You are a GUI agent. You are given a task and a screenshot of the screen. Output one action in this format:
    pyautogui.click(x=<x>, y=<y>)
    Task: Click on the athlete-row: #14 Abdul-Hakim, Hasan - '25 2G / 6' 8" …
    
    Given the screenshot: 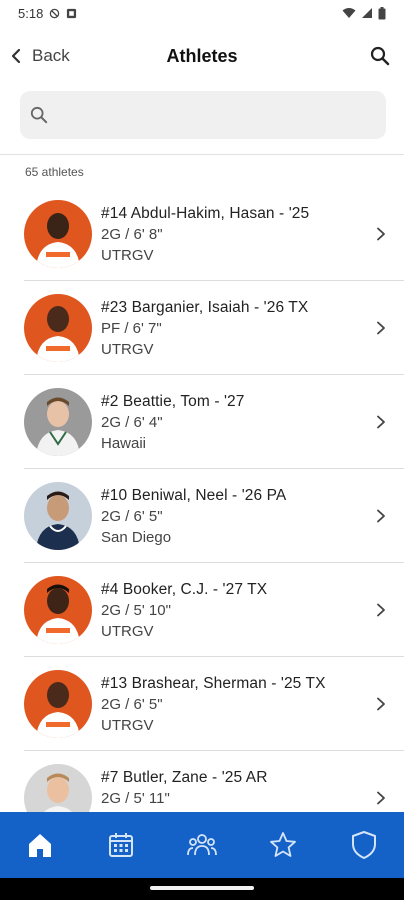 What is the action you would take?
    pyautogui.click(x=202, y=234)
    